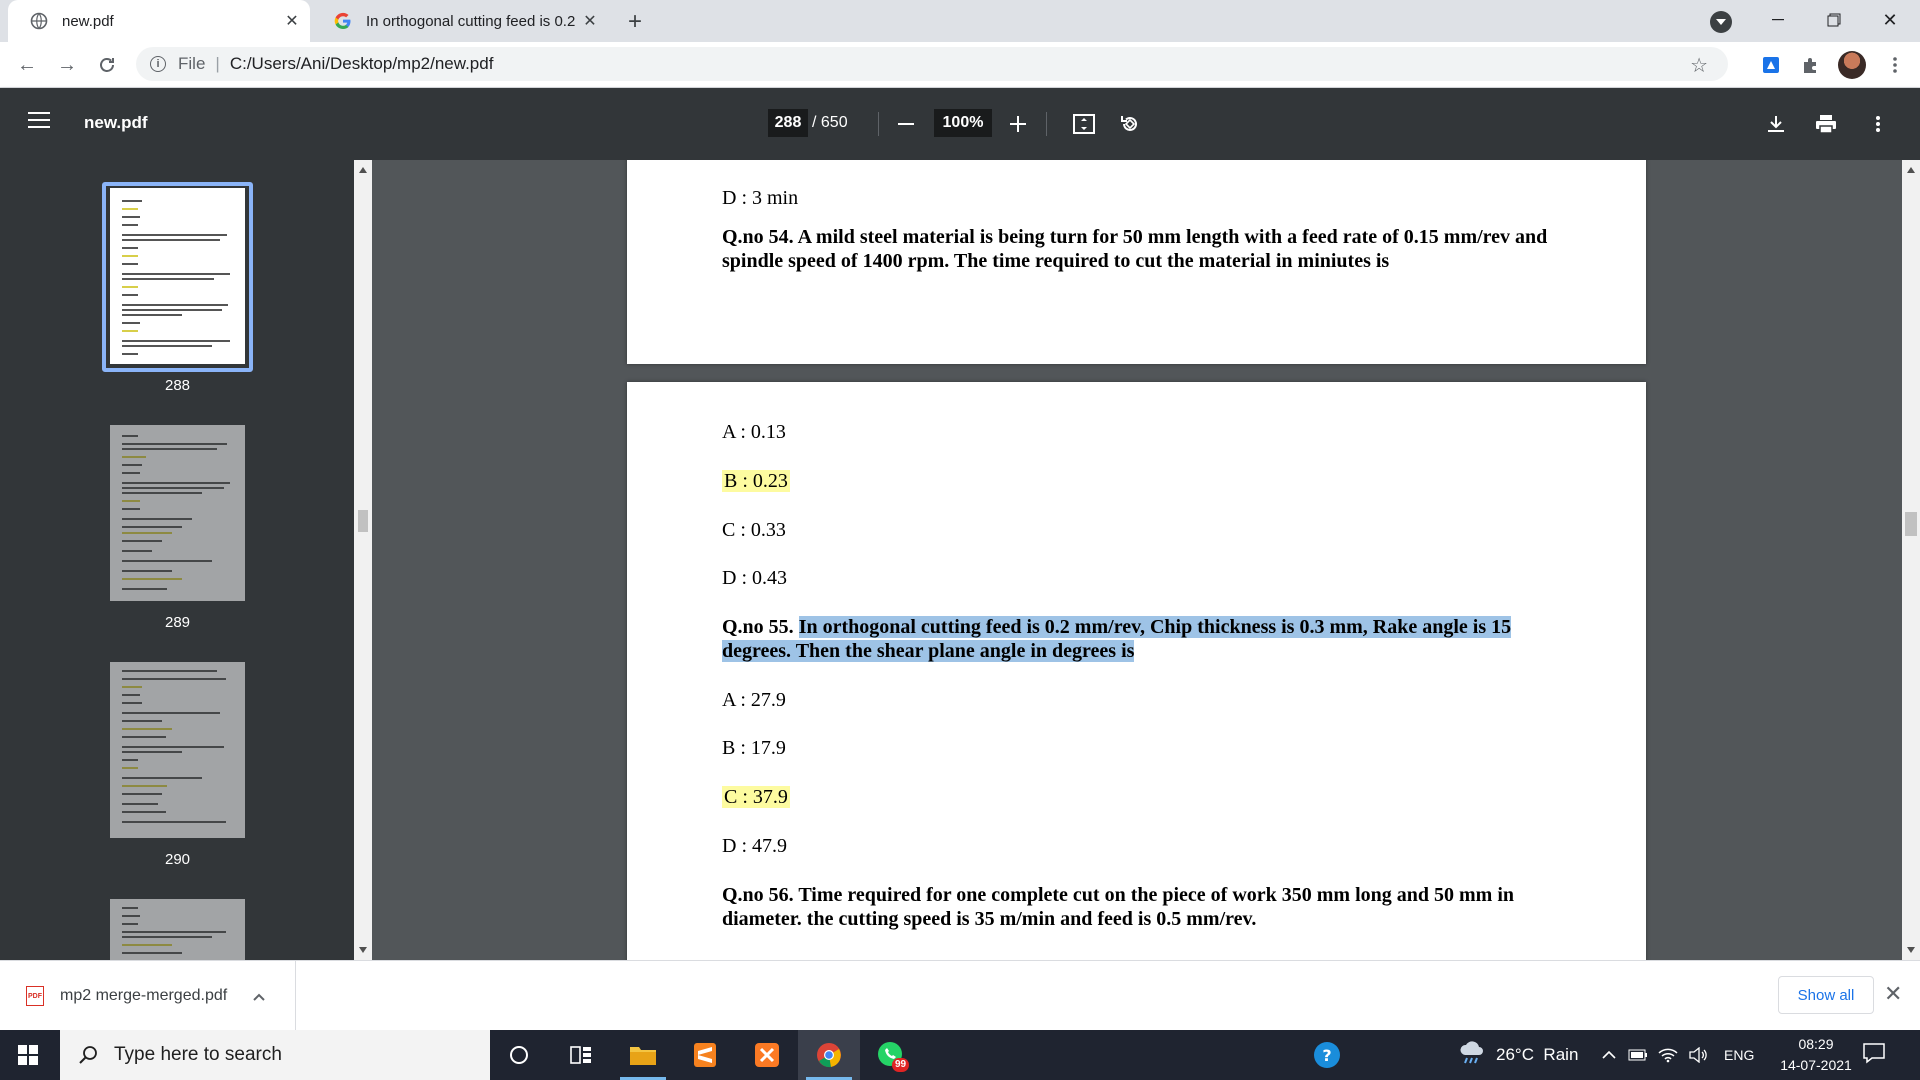  I want to click on tab-title: In orthogonal cutting feed is 0.2, so click(471, 21).